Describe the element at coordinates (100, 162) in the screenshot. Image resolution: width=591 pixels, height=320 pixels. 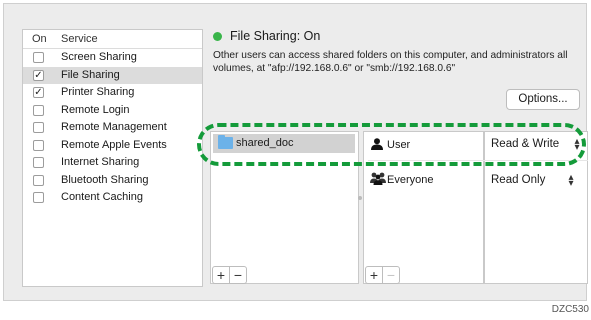
I see `service-label: Internet Sharing` at that location.